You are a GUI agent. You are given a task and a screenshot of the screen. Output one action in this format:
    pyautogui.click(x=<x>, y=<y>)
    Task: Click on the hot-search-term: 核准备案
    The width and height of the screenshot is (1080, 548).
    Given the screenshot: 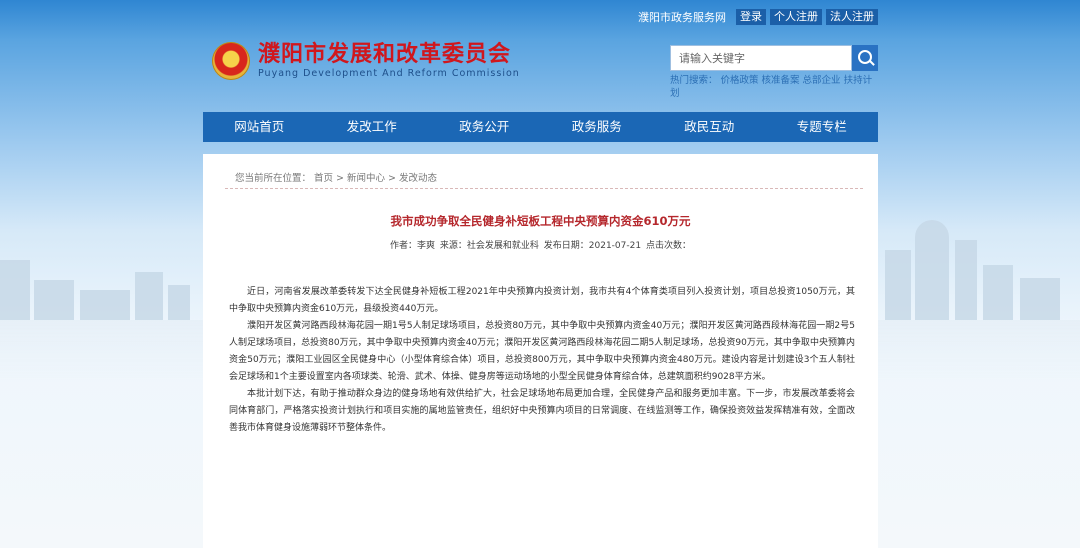 What is the action you would take?
    pyautogui.click(x=781, y=80)
    